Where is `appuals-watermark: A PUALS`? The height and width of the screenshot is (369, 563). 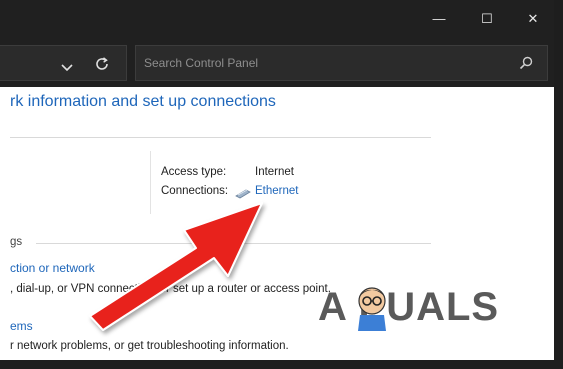 appuals-watermark: A PUALS is located at coordinates (423, 307).